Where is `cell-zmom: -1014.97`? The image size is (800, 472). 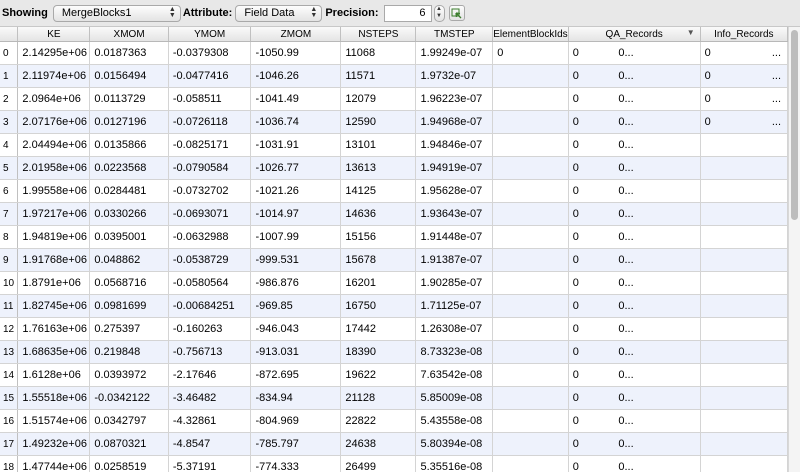
cell-zmom: -1014.97 is located at coordinates (296, 214).